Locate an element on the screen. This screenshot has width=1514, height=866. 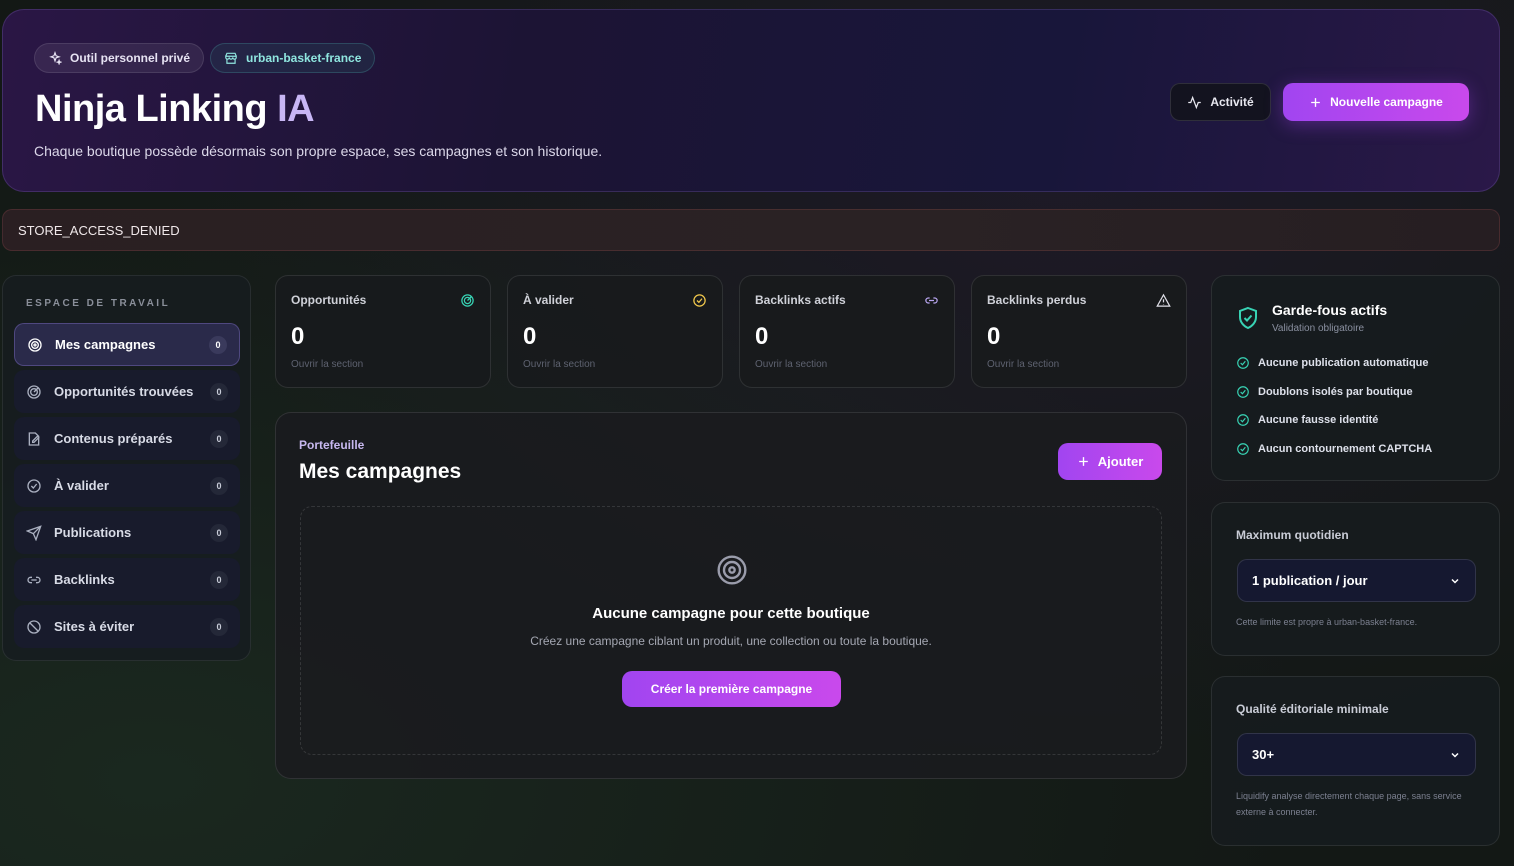
panel-kicker: Portefeuille is located at coordinates (332, 445).